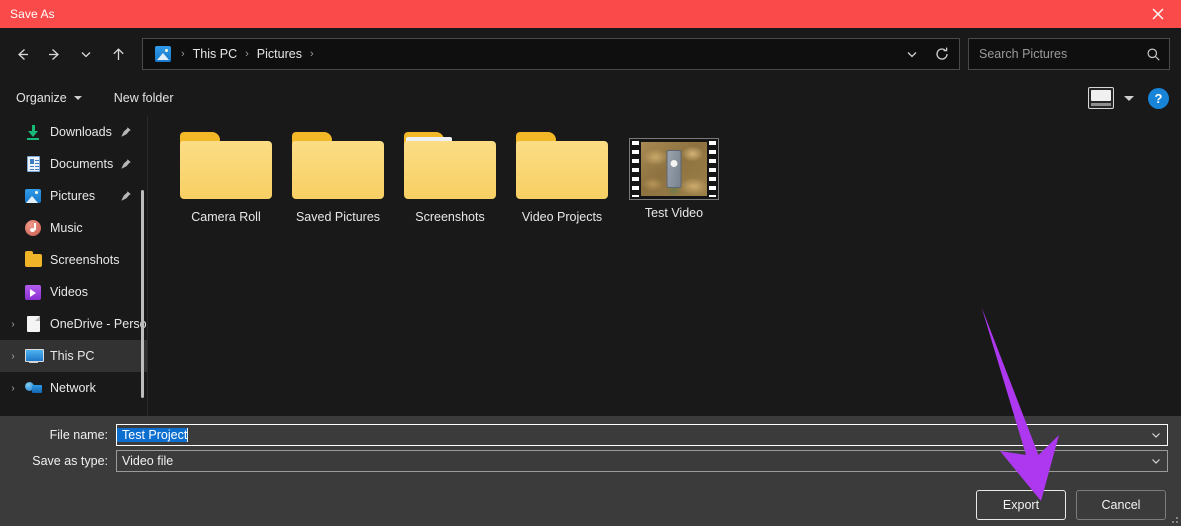 This screenshot has width=1181, height=526. Describe the element at coordinates (69, 292) in the screenshot. I see `sidebar-item-label: Videos` at that location.